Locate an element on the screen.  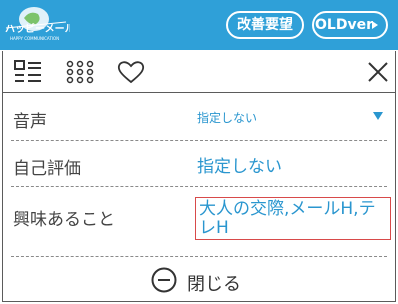
minus-circle-icon is located at coordinates (164, 280).